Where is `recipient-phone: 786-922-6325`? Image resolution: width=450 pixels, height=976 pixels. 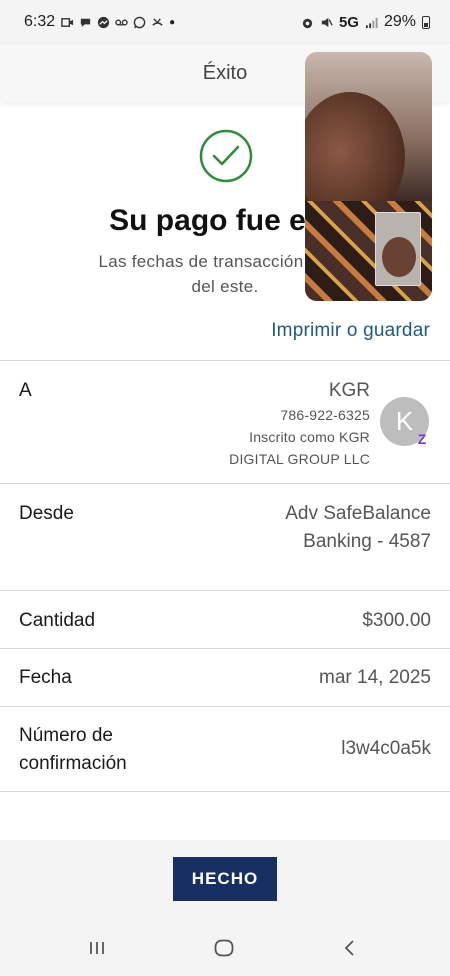
recipient-phone: 786-922-6325 is located at coordinates (325, 415).